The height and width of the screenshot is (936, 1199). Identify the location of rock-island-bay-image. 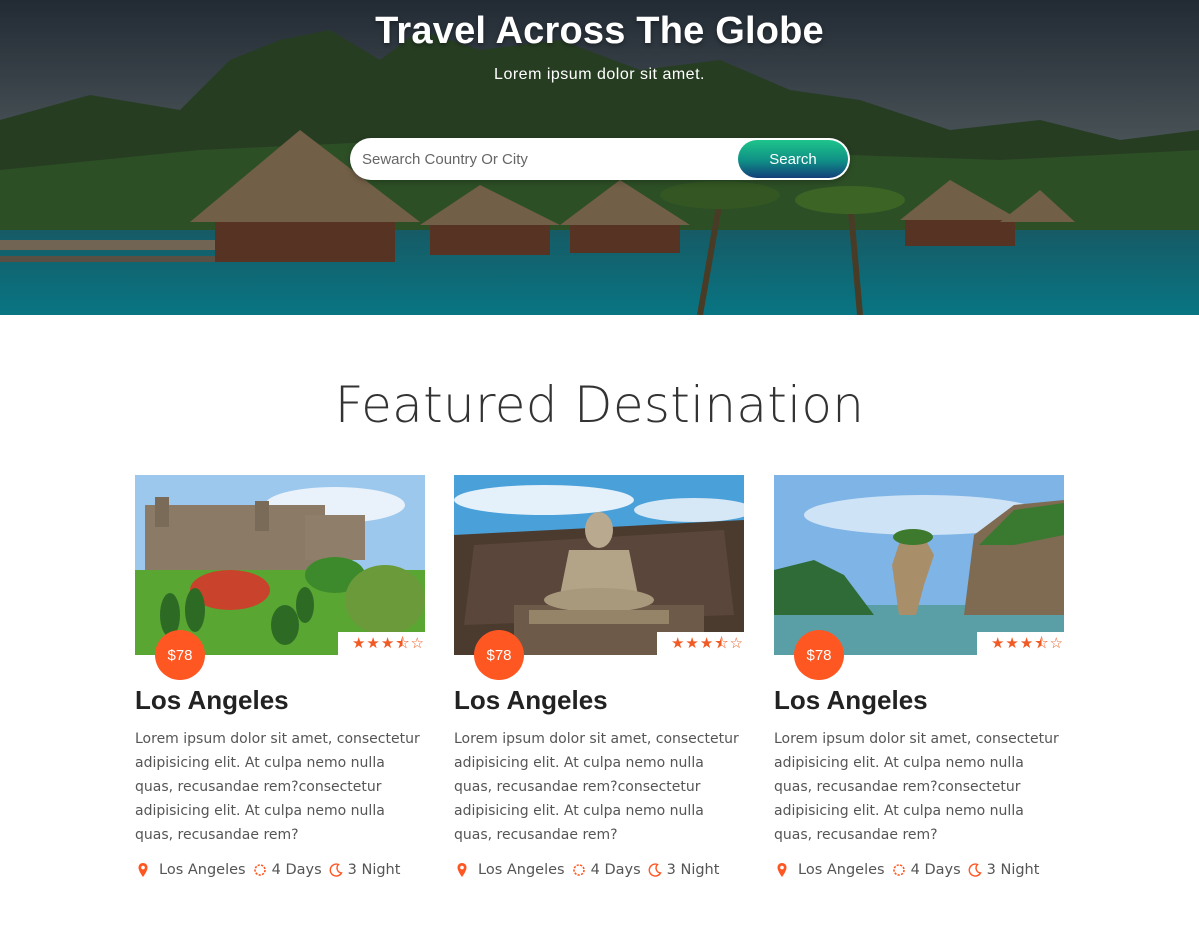
(919, 565).